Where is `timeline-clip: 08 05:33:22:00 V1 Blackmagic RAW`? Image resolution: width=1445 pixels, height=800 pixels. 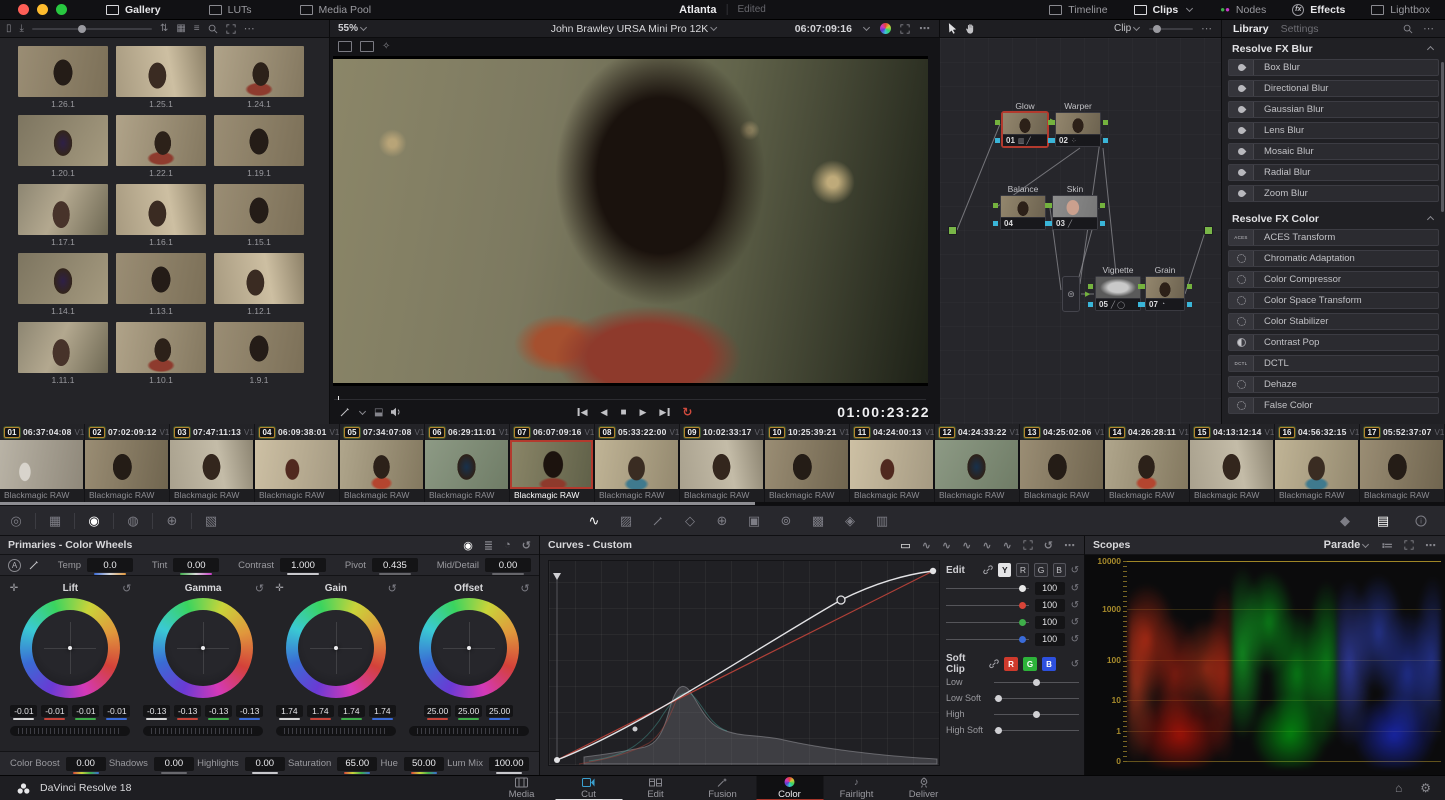 timeline-clip: 08 05:33:22:00 V1 Blackmagic RAW is located at coordinates (637, 463).